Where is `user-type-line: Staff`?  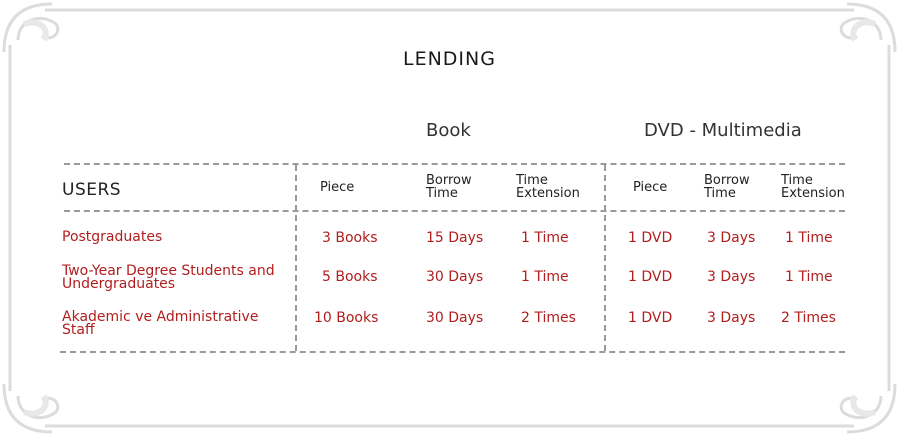
user-type-line: Staff is located at coordinates (78, 330).